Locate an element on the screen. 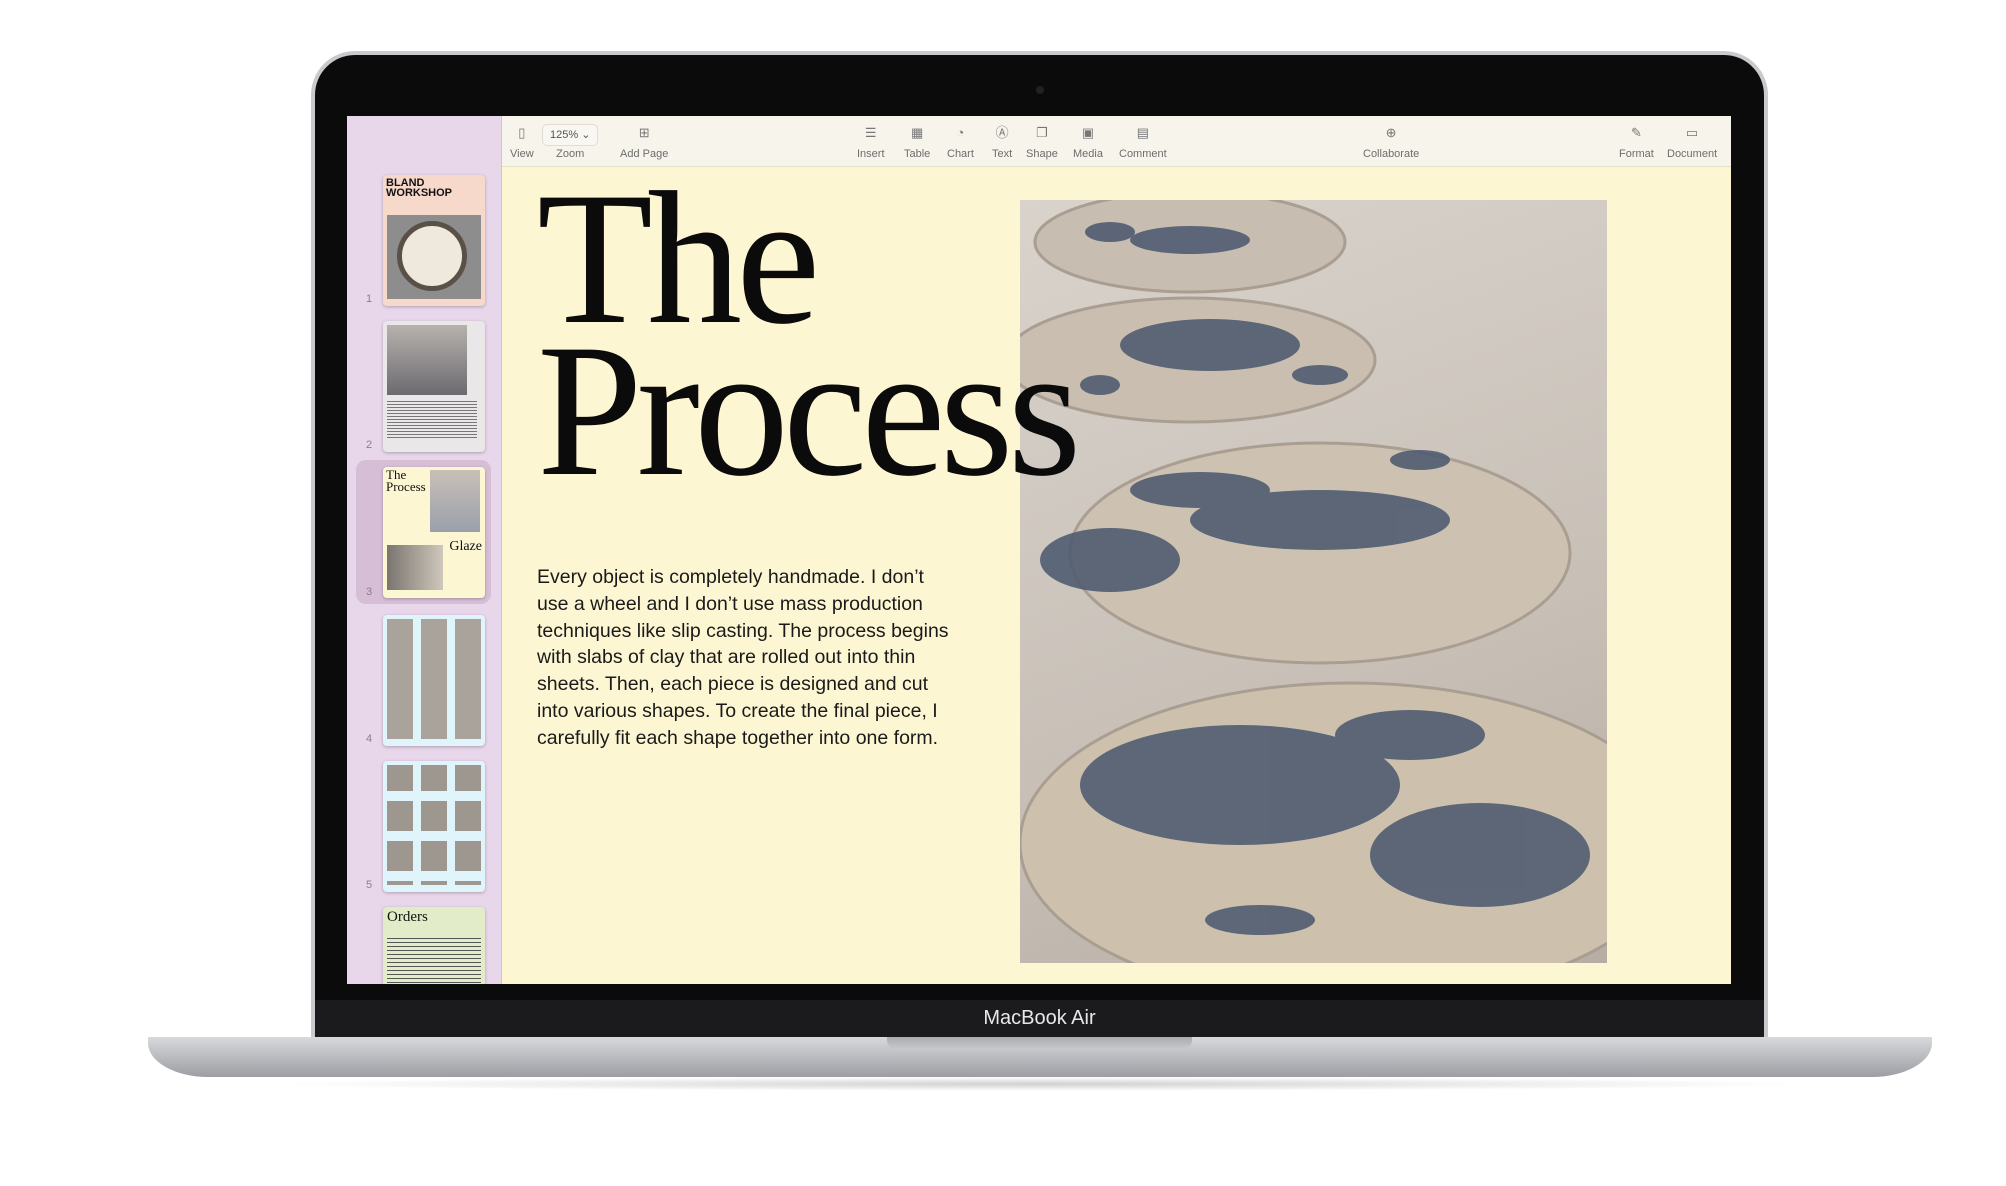 This screenshot has width=2006, height=1186. page-thumbnail-1: BLAND WORKSHOP is located at coordinates (434, 240).